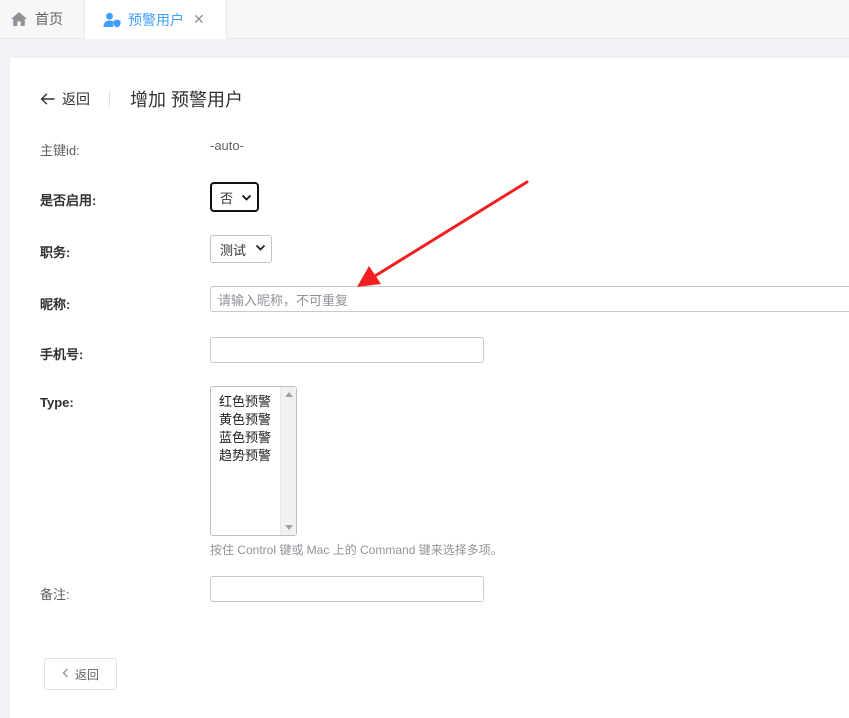  I want to click on tab-bar: 首页 预警用户 ✕, so click(424, 19).